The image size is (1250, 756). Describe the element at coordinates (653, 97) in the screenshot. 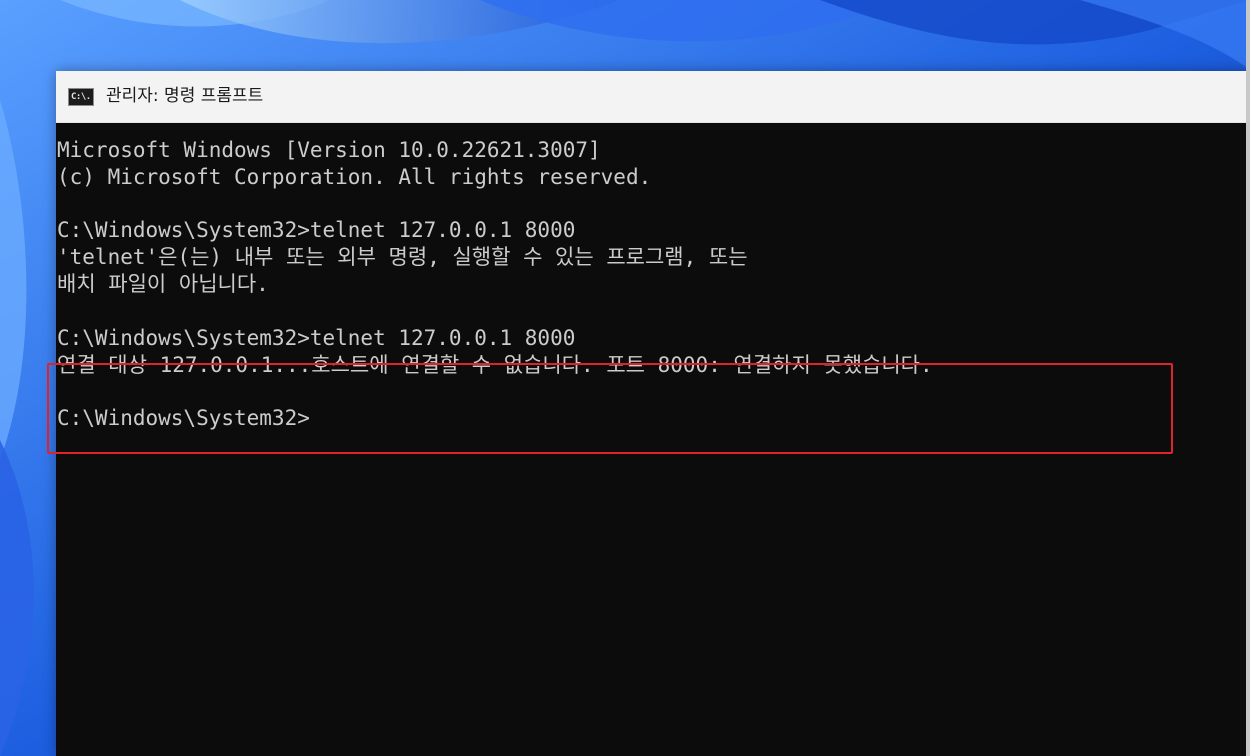

I see `title-bar: C:\. 관리자: 명령 프롬프트` at that location.